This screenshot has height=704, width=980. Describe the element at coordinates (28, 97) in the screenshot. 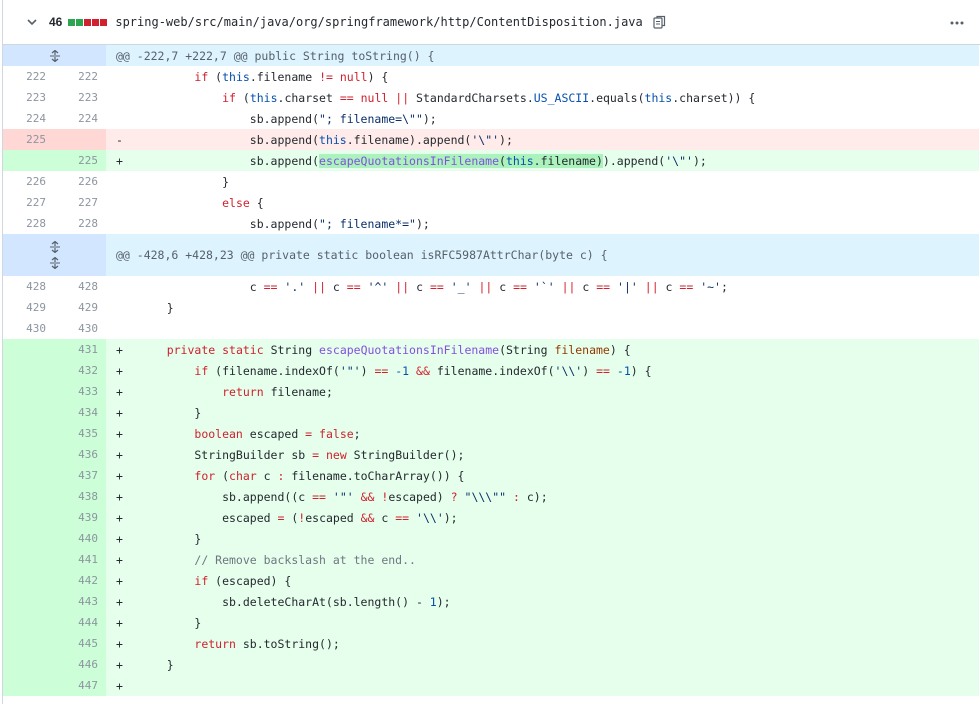

I see `old-line-number: 223` at that location.